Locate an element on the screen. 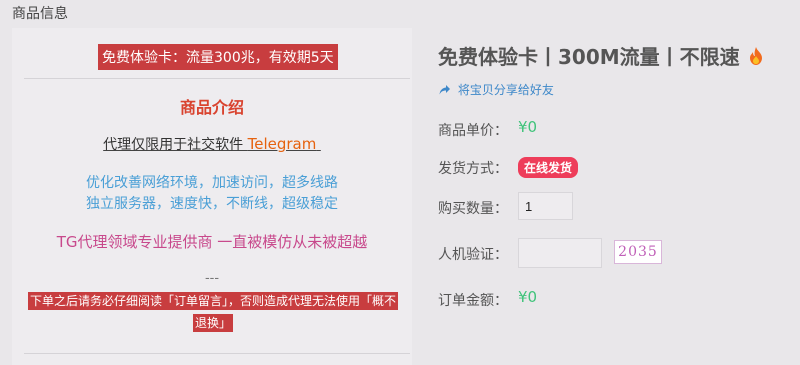 This screenshot has width=800, height=365. divider-bottom is located at coordinates (217, 353).